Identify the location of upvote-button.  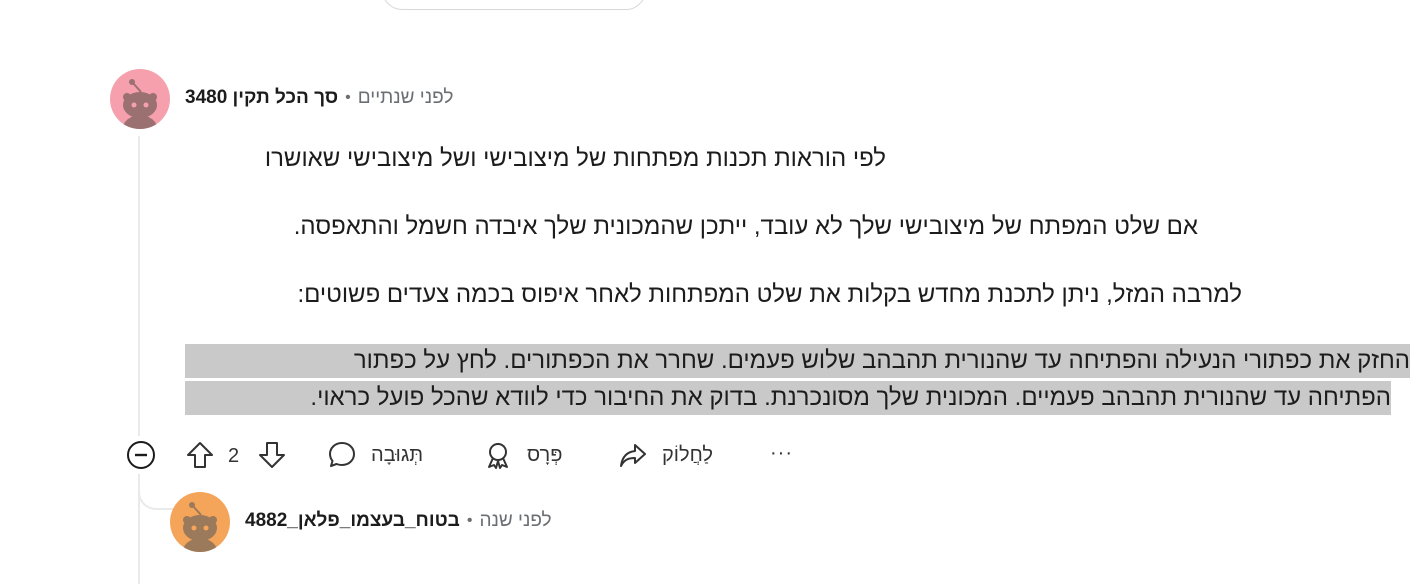
(200, 455).